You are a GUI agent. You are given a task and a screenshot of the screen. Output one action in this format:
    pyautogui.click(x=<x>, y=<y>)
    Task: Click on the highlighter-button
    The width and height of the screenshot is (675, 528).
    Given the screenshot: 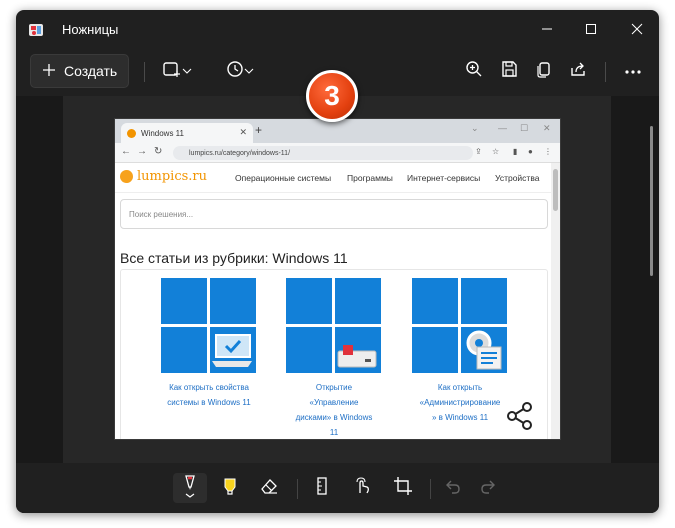 What is the action you would take?
    pyautogui.click(x=230, y=488)
    